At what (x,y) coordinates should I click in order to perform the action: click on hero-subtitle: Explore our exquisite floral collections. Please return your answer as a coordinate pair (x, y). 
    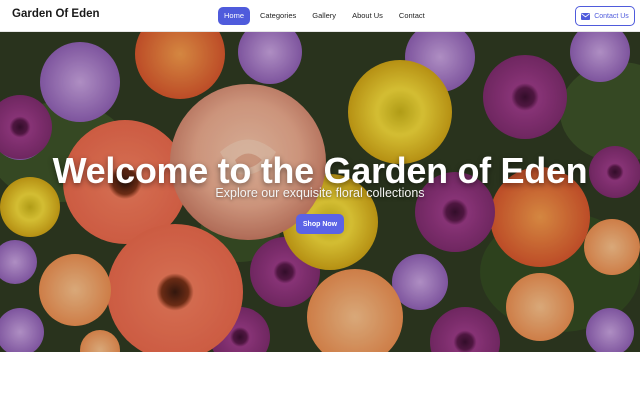
    Looking at the image, I should click on (320, 193).